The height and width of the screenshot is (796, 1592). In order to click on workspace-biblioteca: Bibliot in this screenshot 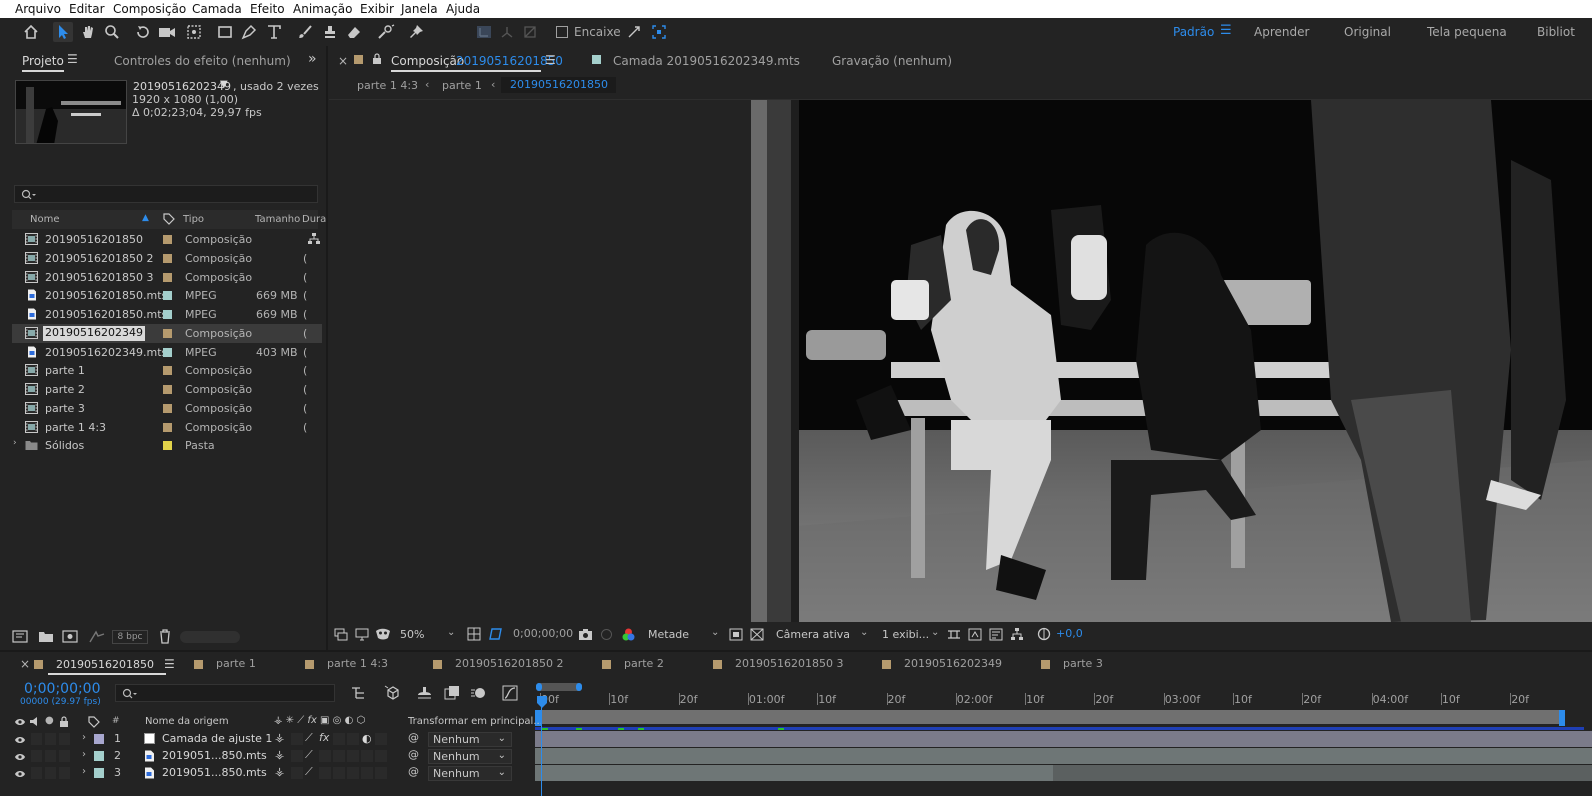, I will do `click(1556, 32)`.